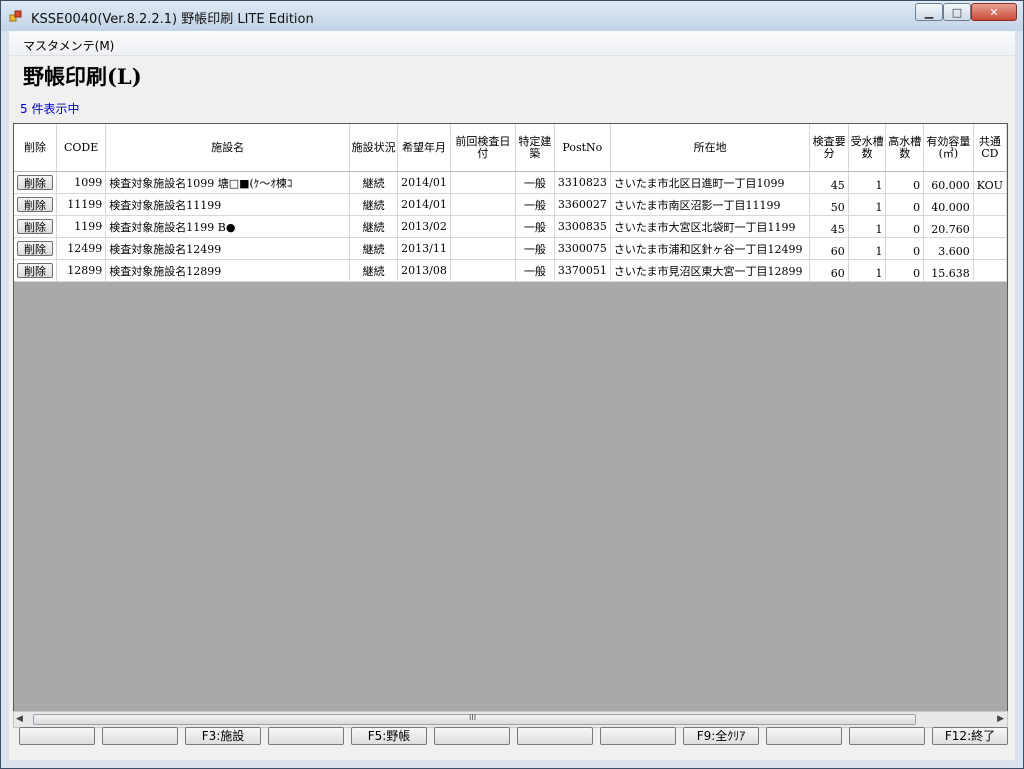 This screenshot has height=769, width=1024. Describe the element at coordinates (228, 270) in the screenshot. I see `cell-name: 検査対象施設名12899` at that location.